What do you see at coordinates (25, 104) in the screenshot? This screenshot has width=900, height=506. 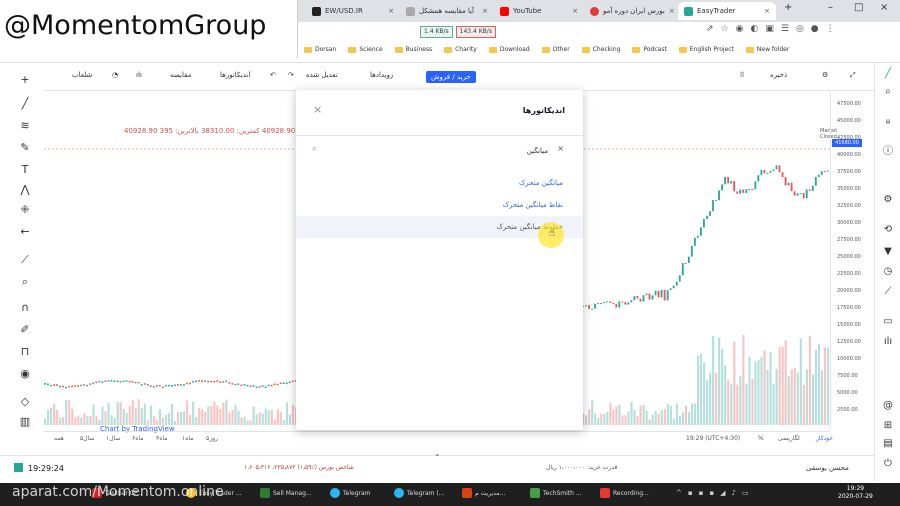 I see `trendline-icon: ╱` at bounding box center [25, 104].